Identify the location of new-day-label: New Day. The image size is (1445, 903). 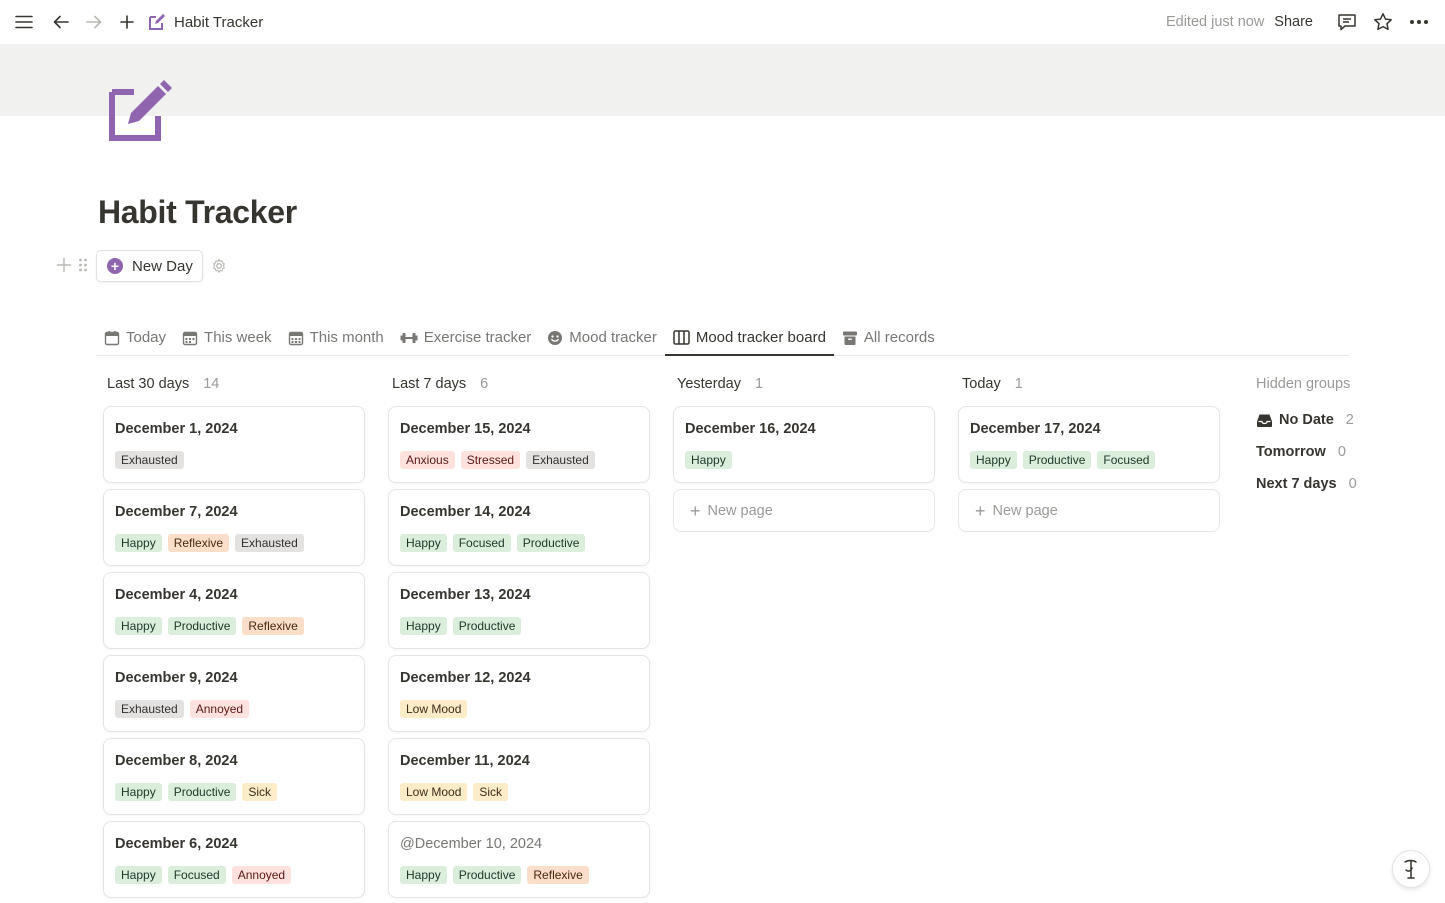
(162, 266).